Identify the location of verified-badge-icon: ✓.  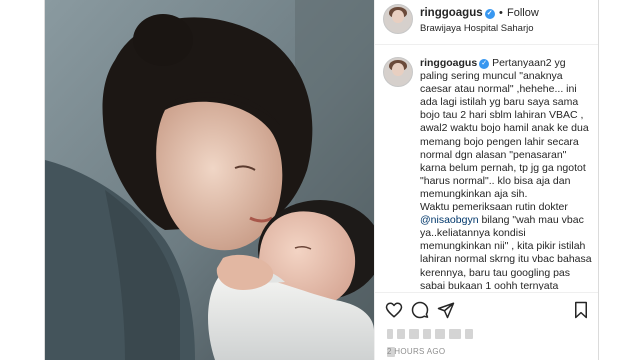
(489, 14).